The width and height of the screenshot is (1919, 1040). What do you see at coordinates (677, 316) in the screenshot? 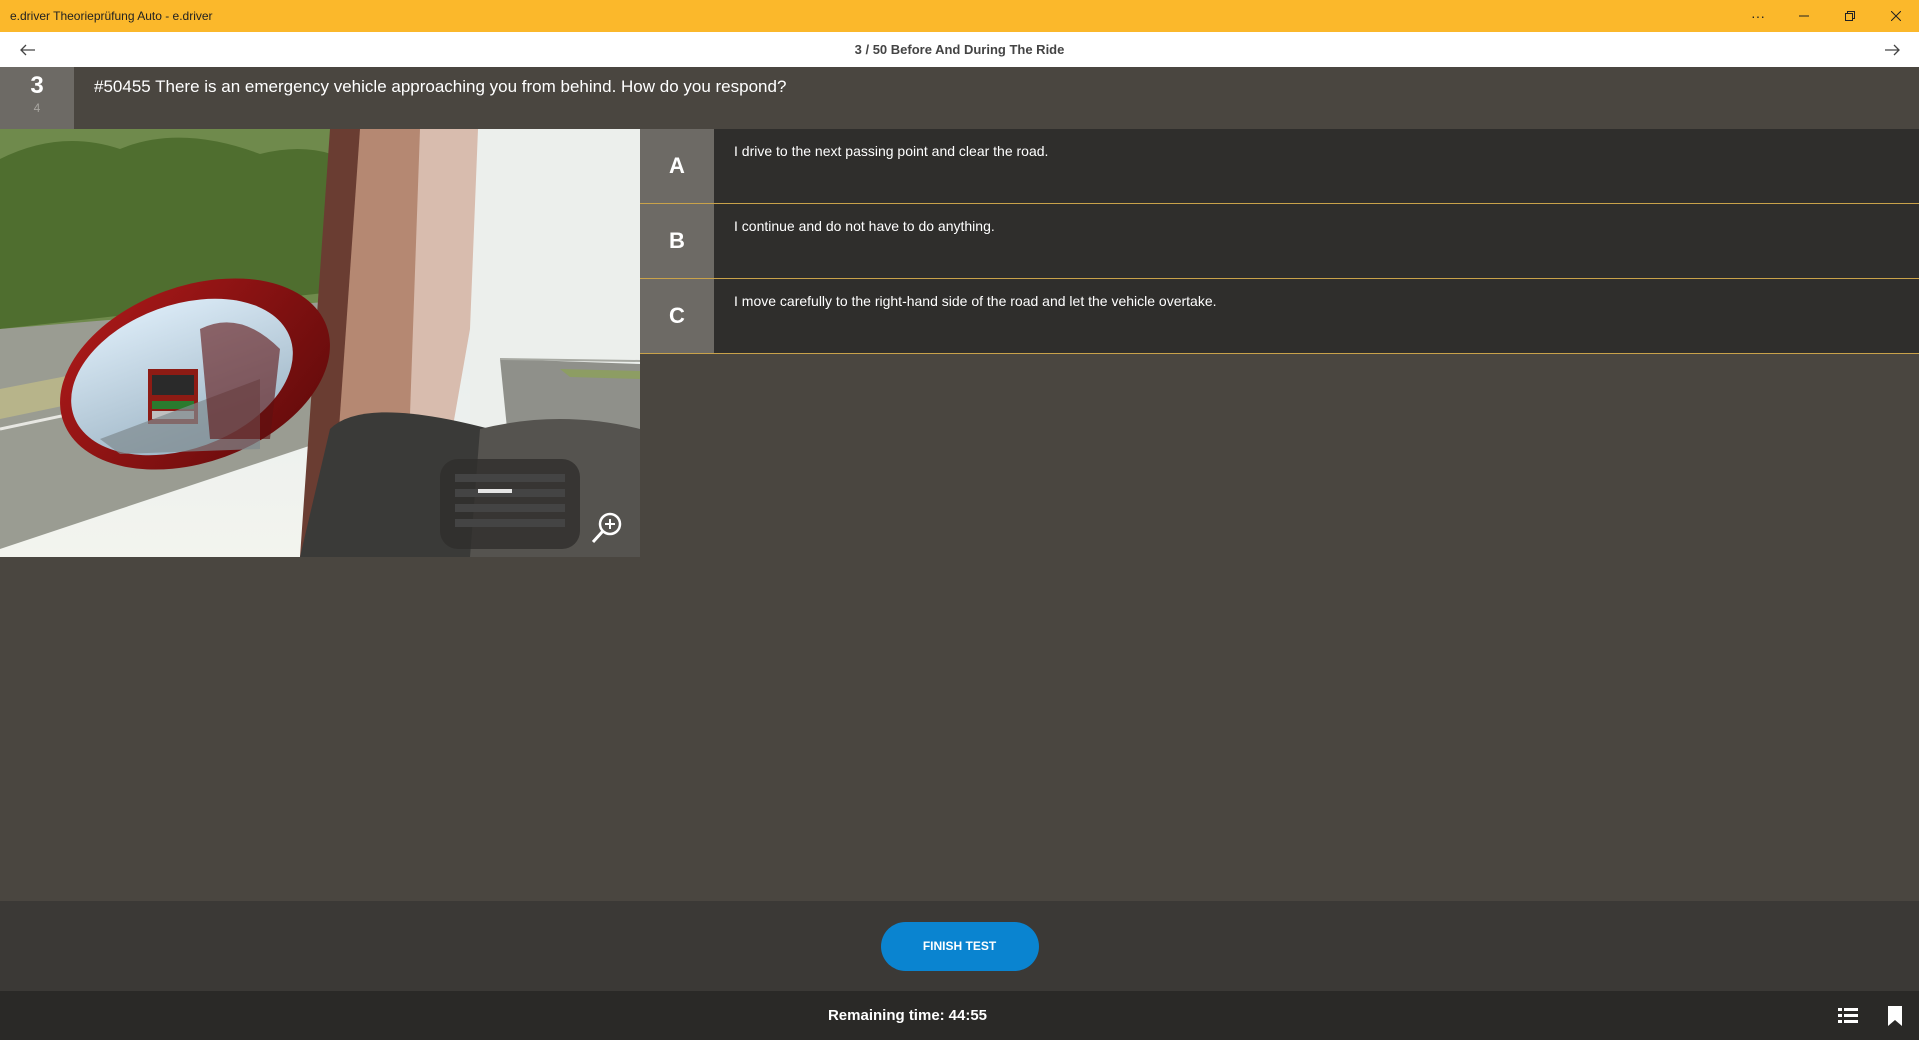
I see `answer-letter: C` at bounding box center [677, 316].